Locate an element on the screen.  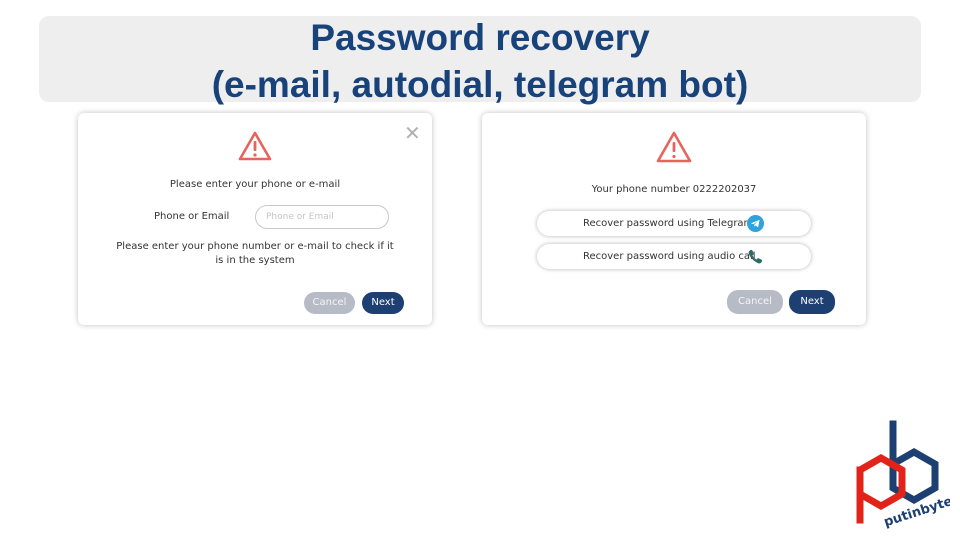
putinbyte-logo: putinbyte is located at coordinates (902, 475).